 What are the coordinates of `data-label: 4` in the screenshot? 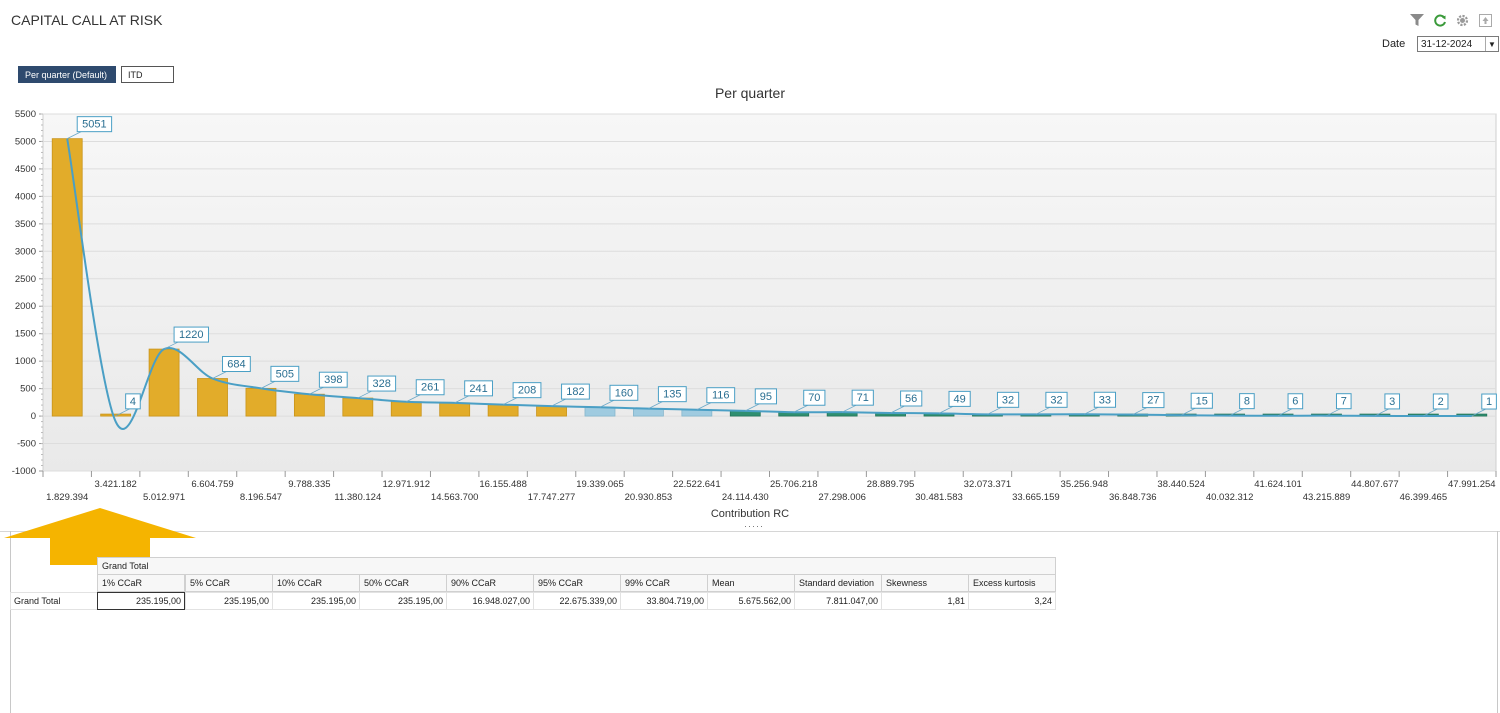 It's located at (133, 402).